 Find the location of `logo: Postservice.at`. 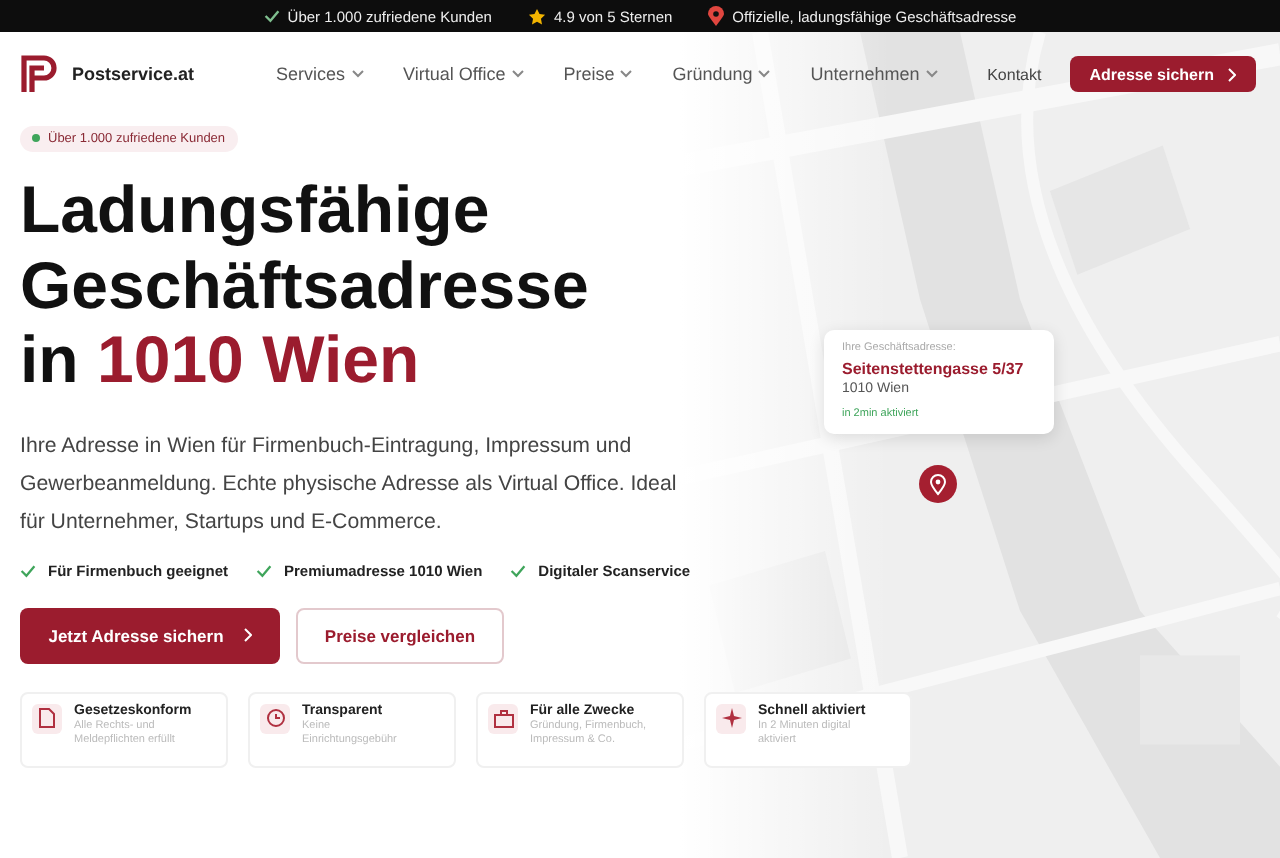

logo: Postservice.at is located at coordinates (133, 74).